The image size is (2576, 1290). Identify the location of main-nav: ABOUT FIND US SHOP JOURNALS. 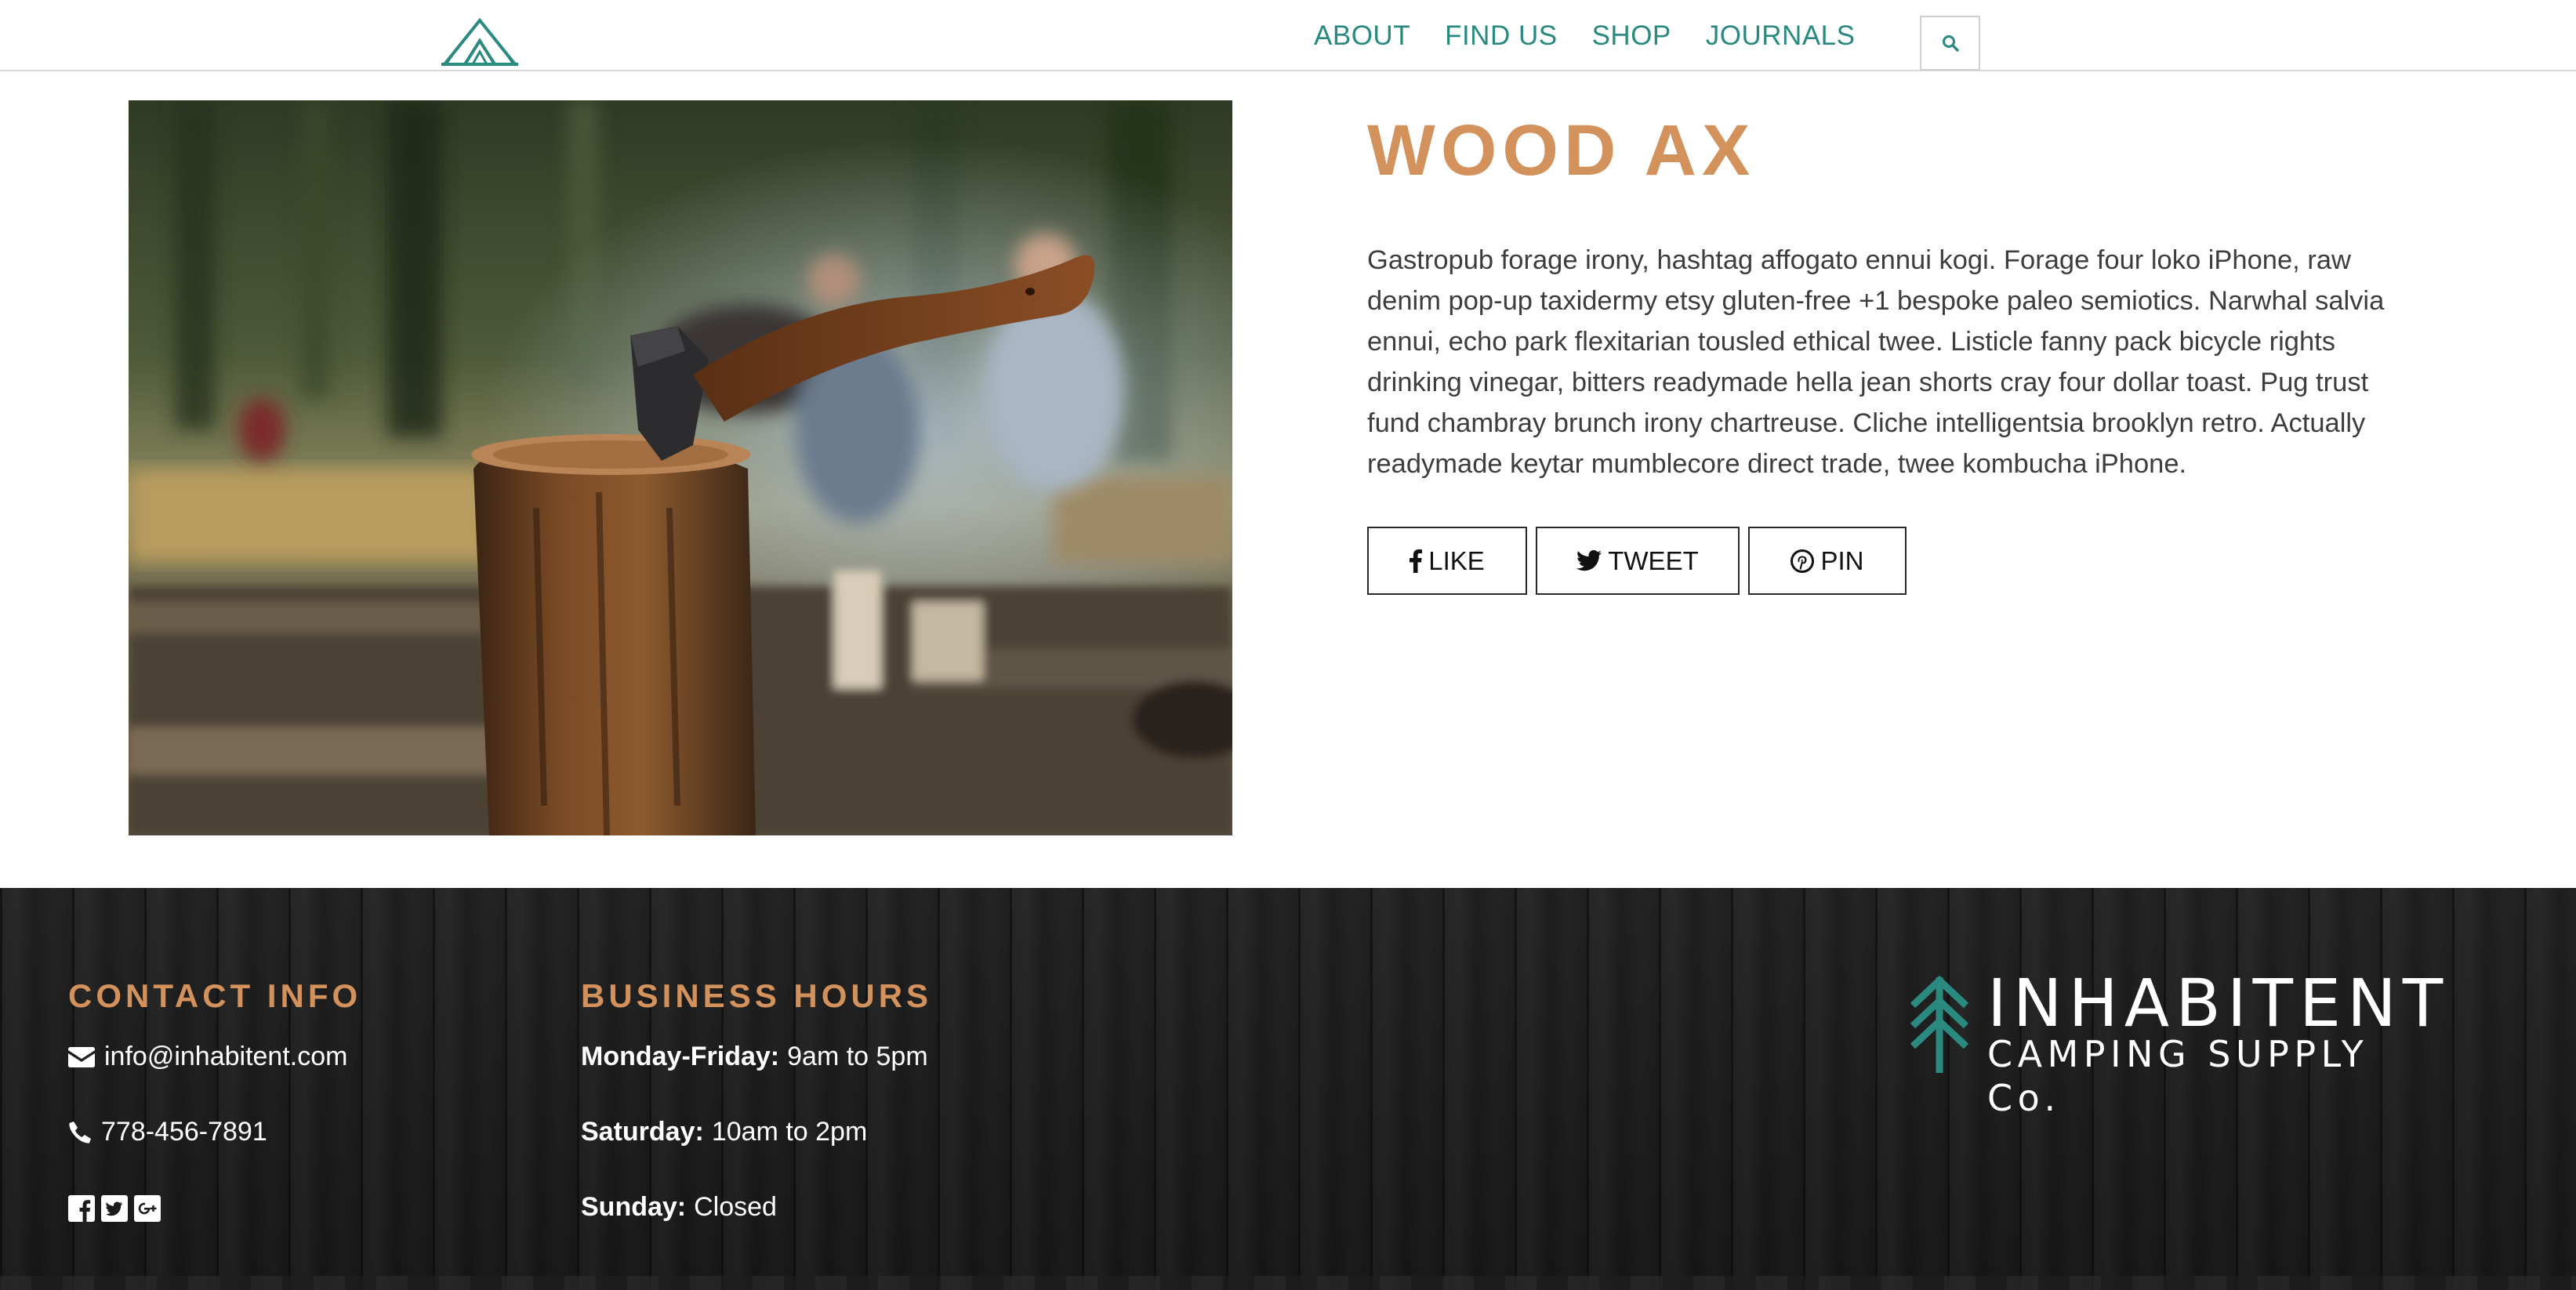
(1602, 36).